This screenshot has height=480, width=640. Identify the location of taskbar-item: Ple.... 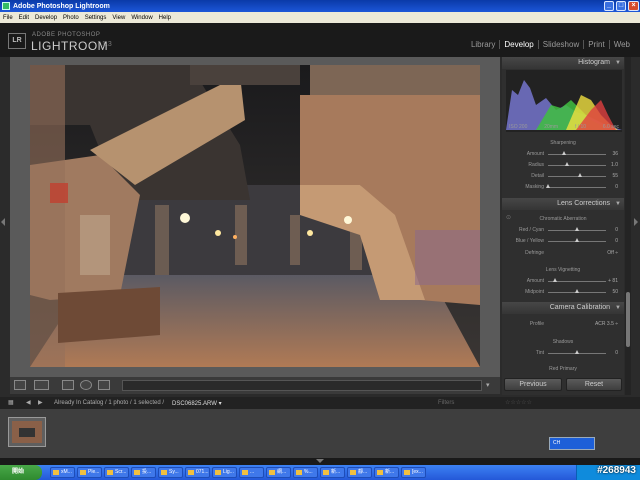
(89, 472).